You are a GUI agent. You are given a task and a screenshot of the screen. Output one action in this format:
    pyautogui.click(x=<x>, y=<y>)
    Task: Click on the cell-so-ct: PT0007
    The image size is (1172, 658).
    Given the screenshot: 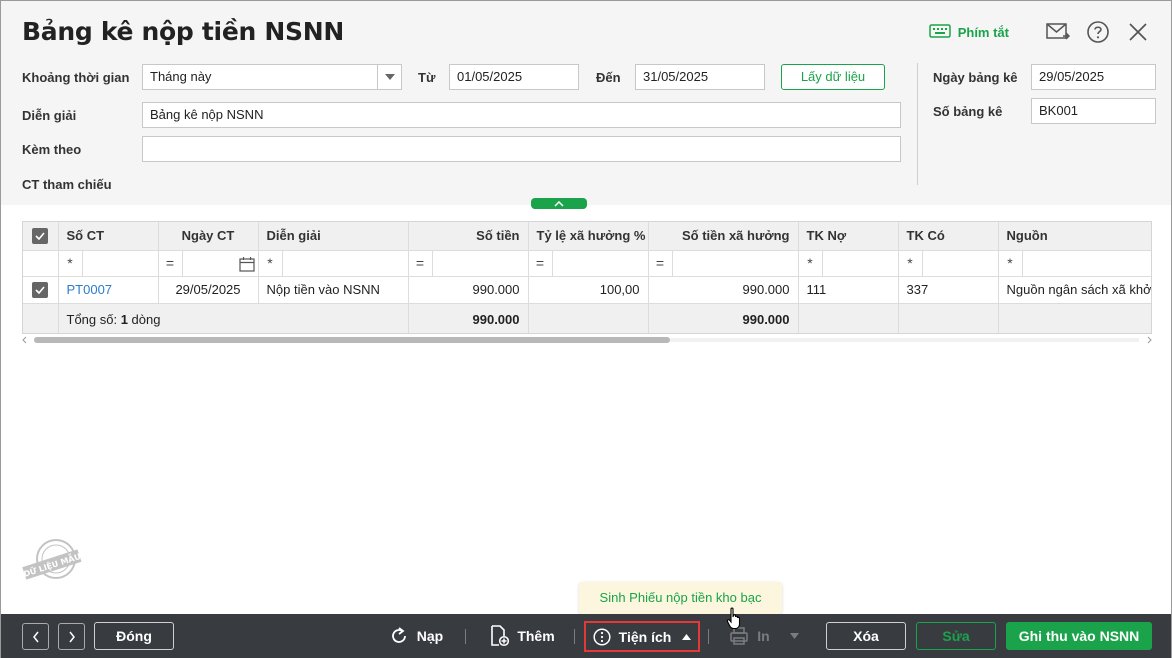 What is the action you would take?
    pyautogui.click(x=108, y=290)
    